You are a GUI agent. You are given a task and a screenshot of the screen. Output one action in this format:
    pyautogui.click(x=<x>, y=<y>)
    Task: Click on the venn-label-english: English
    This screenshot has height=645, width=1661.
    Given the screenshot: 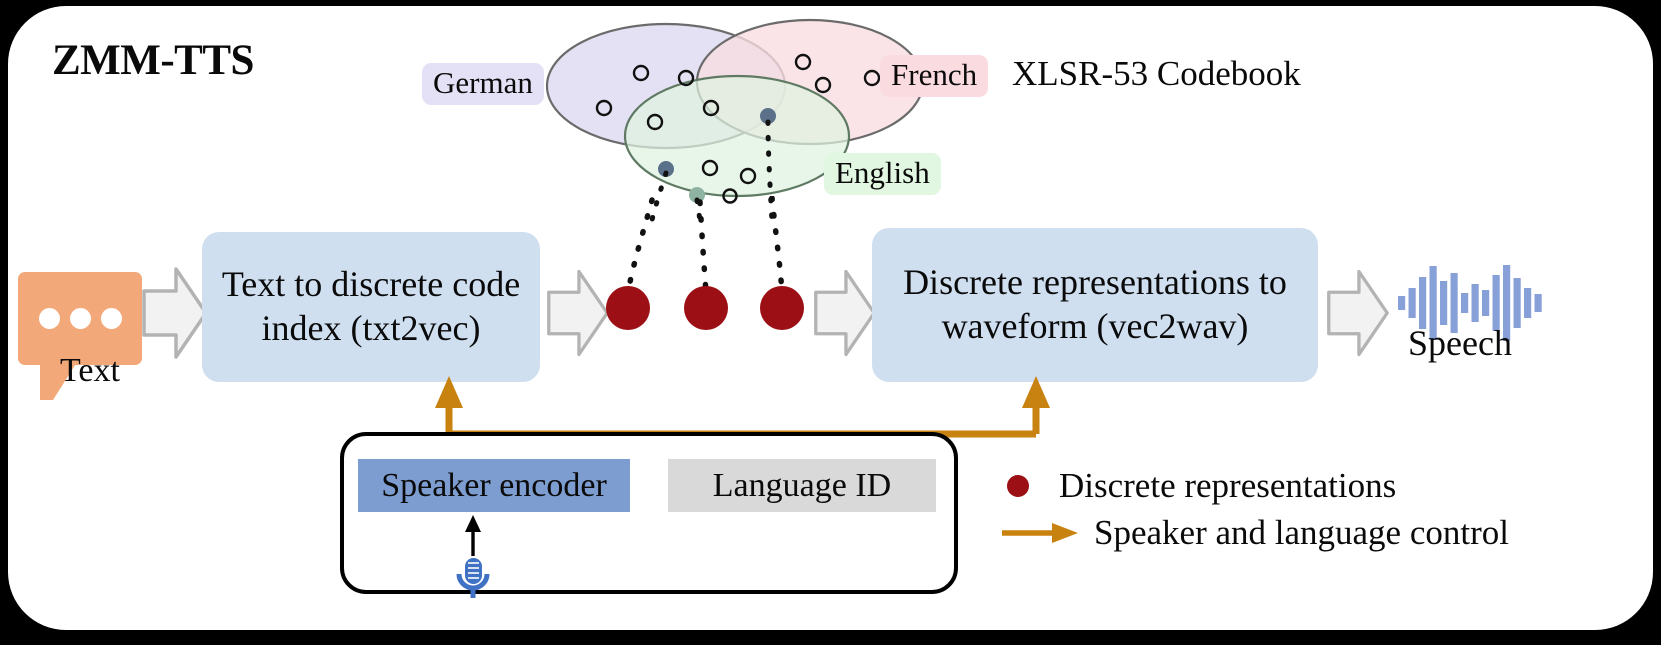 What is the action you would take?
    pyautogui.click(x=882, y=174)
    